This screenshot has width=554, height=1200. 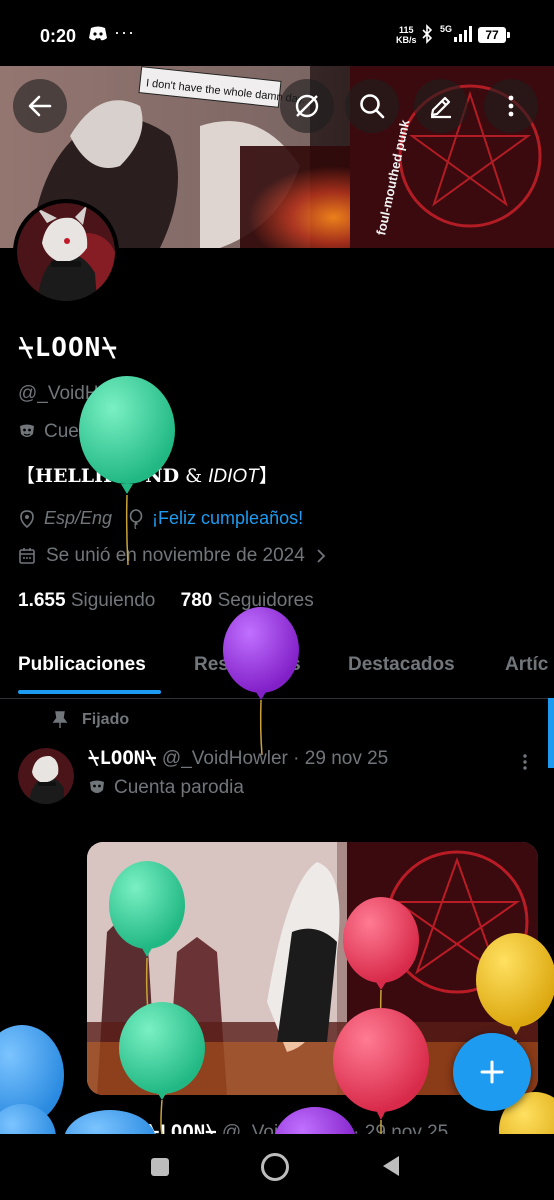 What do you see at coordinates (463, 34) in the screenshot?
I see `signal-icon` at bounding box center [463, 34].